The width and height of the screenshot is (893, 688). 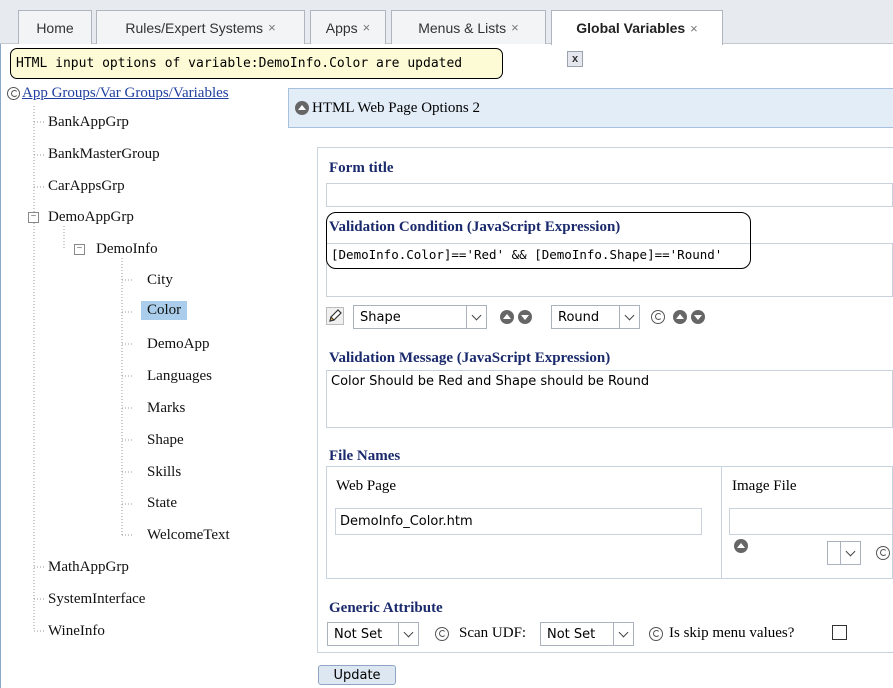 What do you see at coordinates (462, 27) in the screenshot?
I see `tab-label: Menus & Lists` at bounding box center [462, 27].